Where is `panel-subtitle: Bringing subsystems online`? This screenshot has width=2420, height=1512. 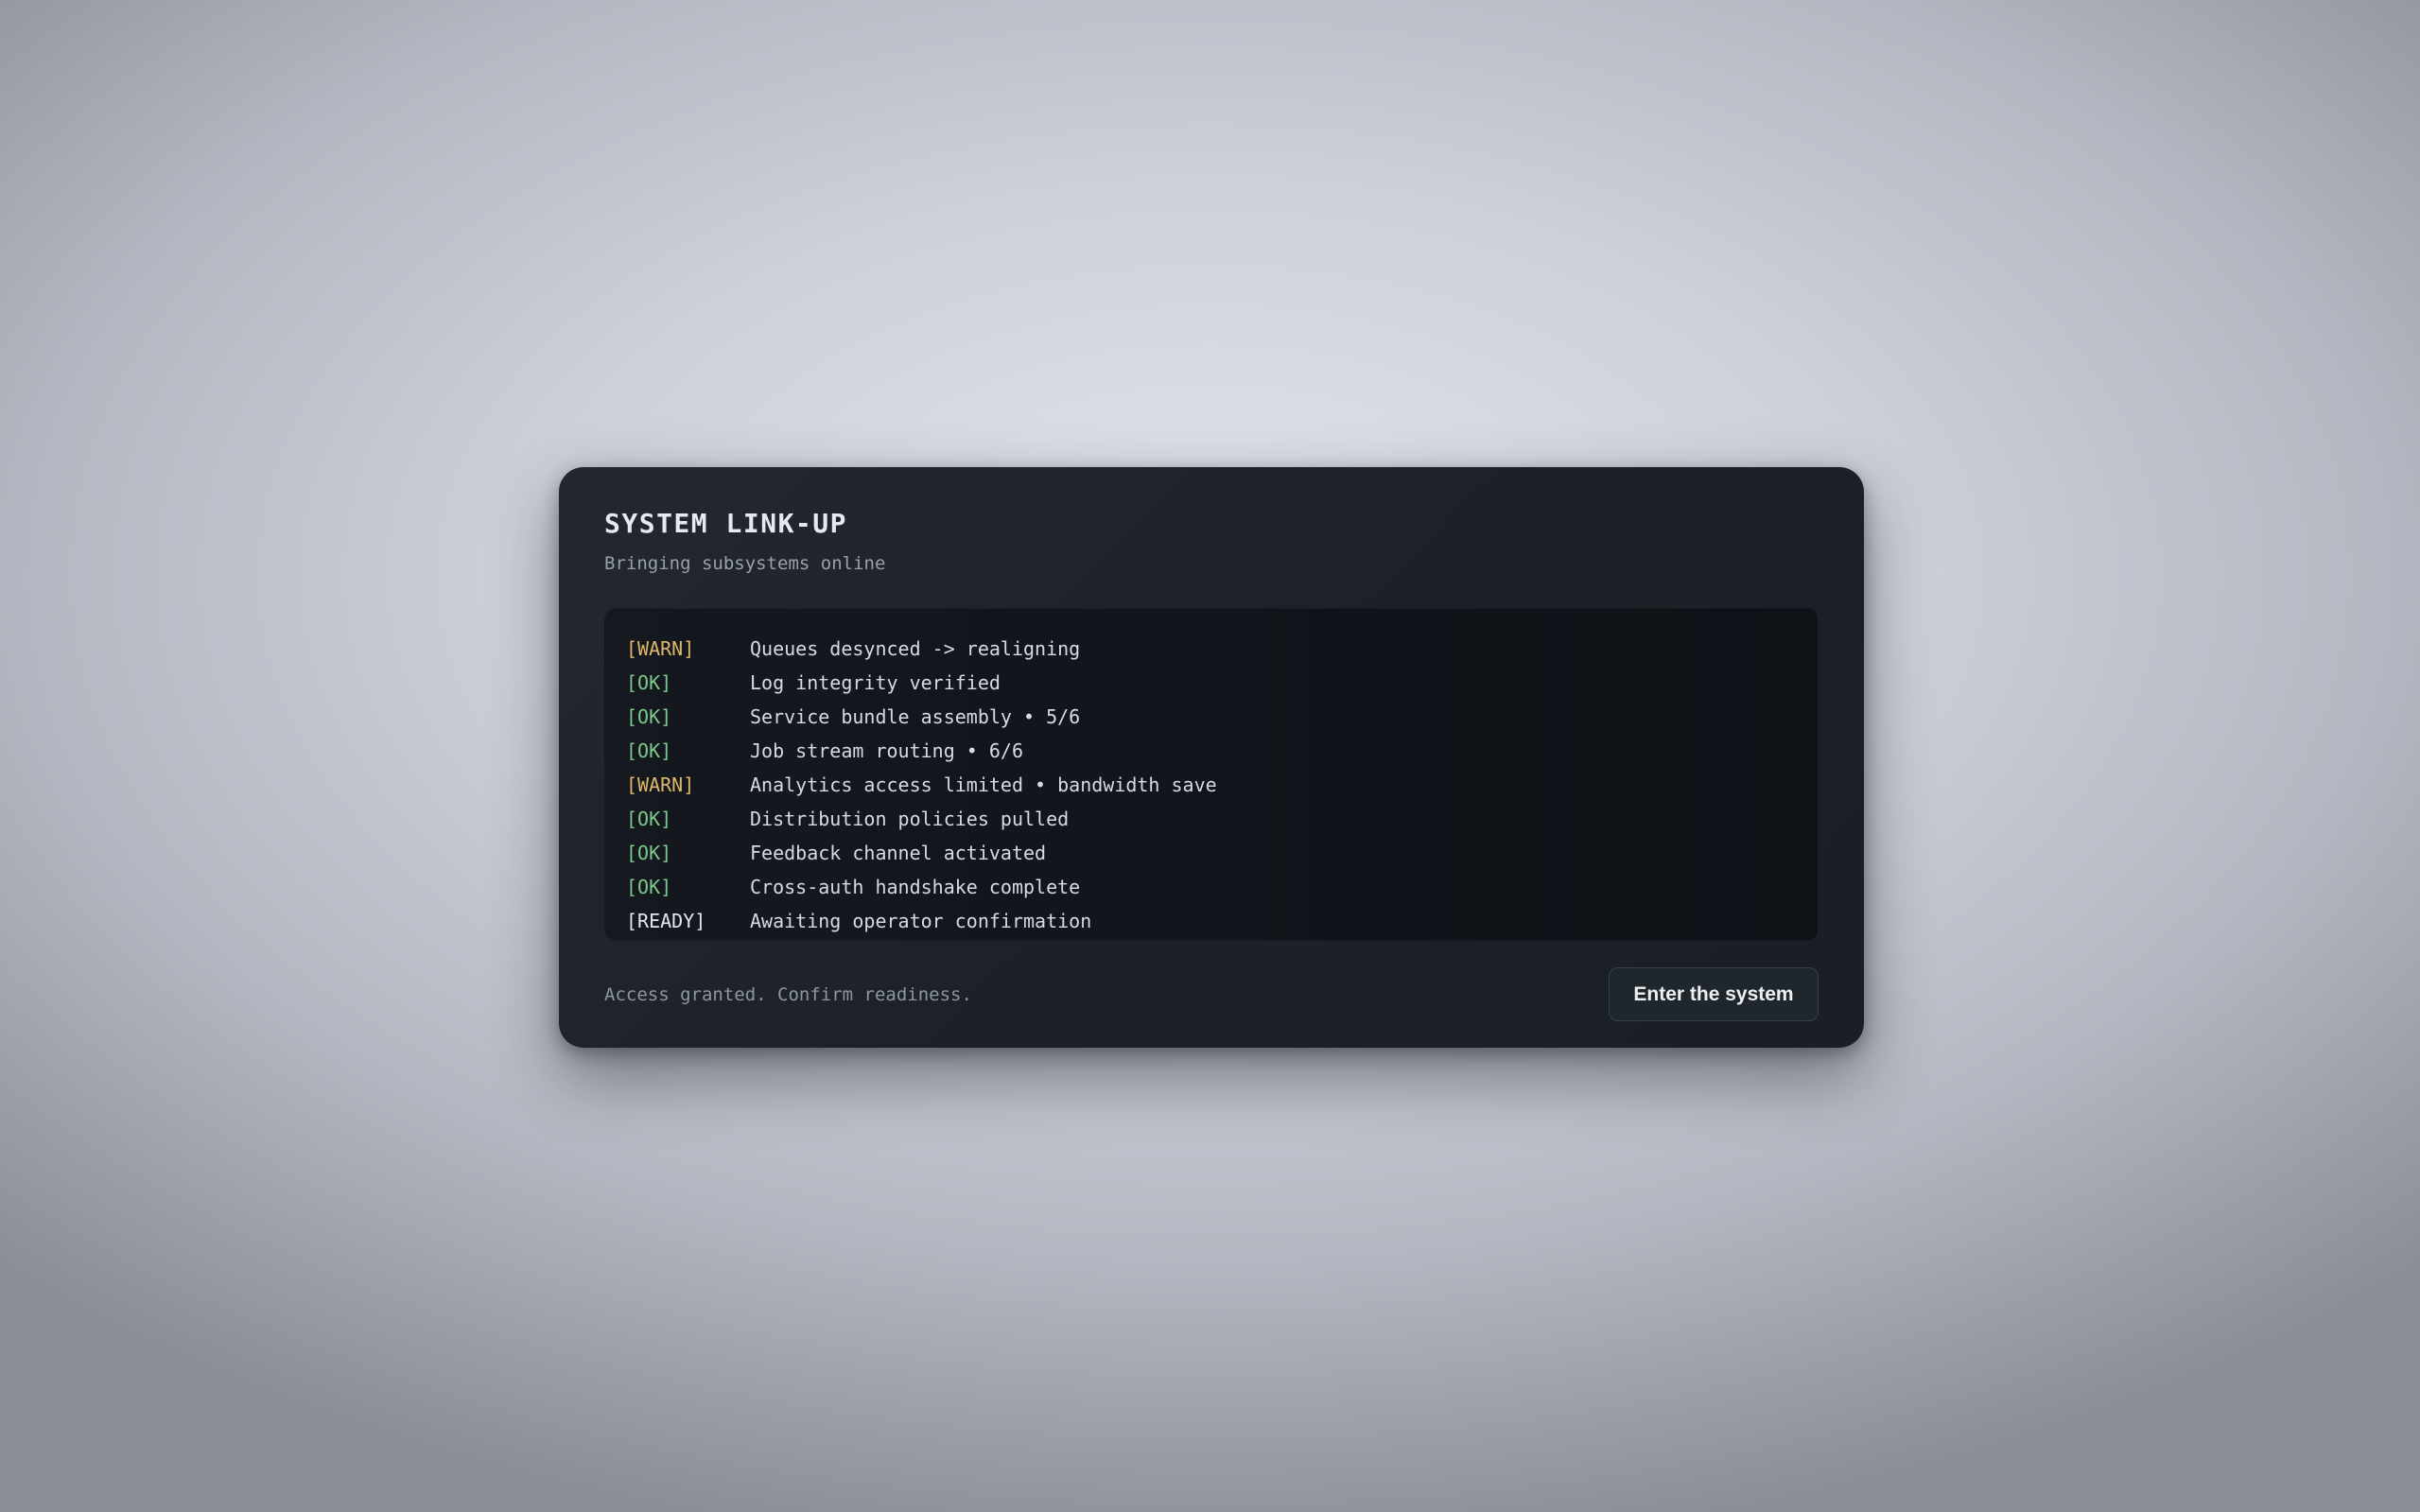
panel-subtitle: Bringing subsystems online is located at coordinates (745, 563).